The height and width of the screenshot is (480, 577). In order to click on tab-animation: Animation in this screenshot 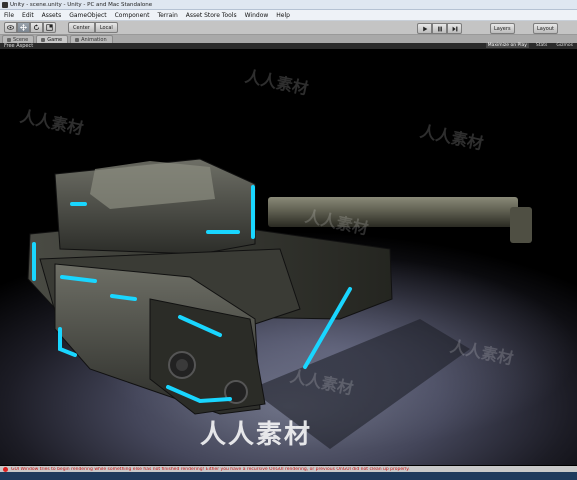, I will do `click(91, 39)`.